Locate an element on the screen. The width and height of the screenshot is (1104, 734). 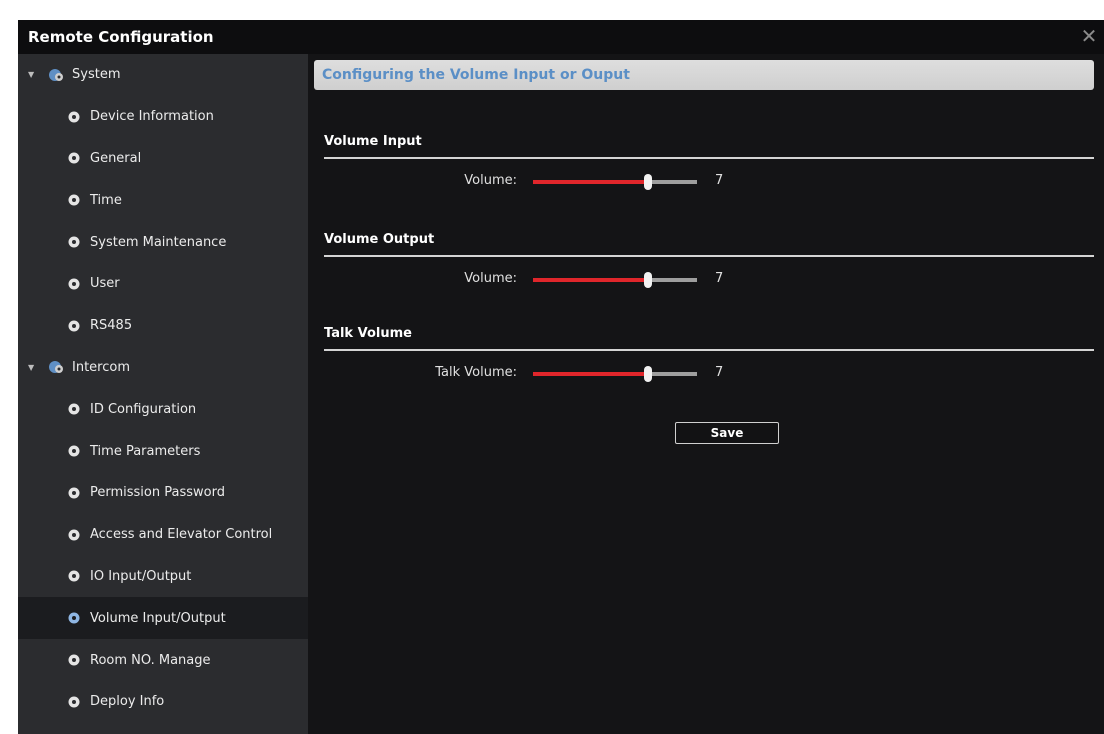
sidebar-item-label: Time is located at coordinates (106, 200).